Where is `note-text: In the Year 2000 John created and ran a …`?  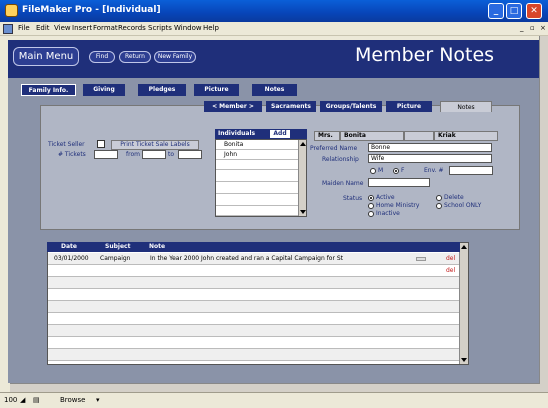 note-text: In the Year 2000 John created and ran a … is located at coordinates (246, 259).